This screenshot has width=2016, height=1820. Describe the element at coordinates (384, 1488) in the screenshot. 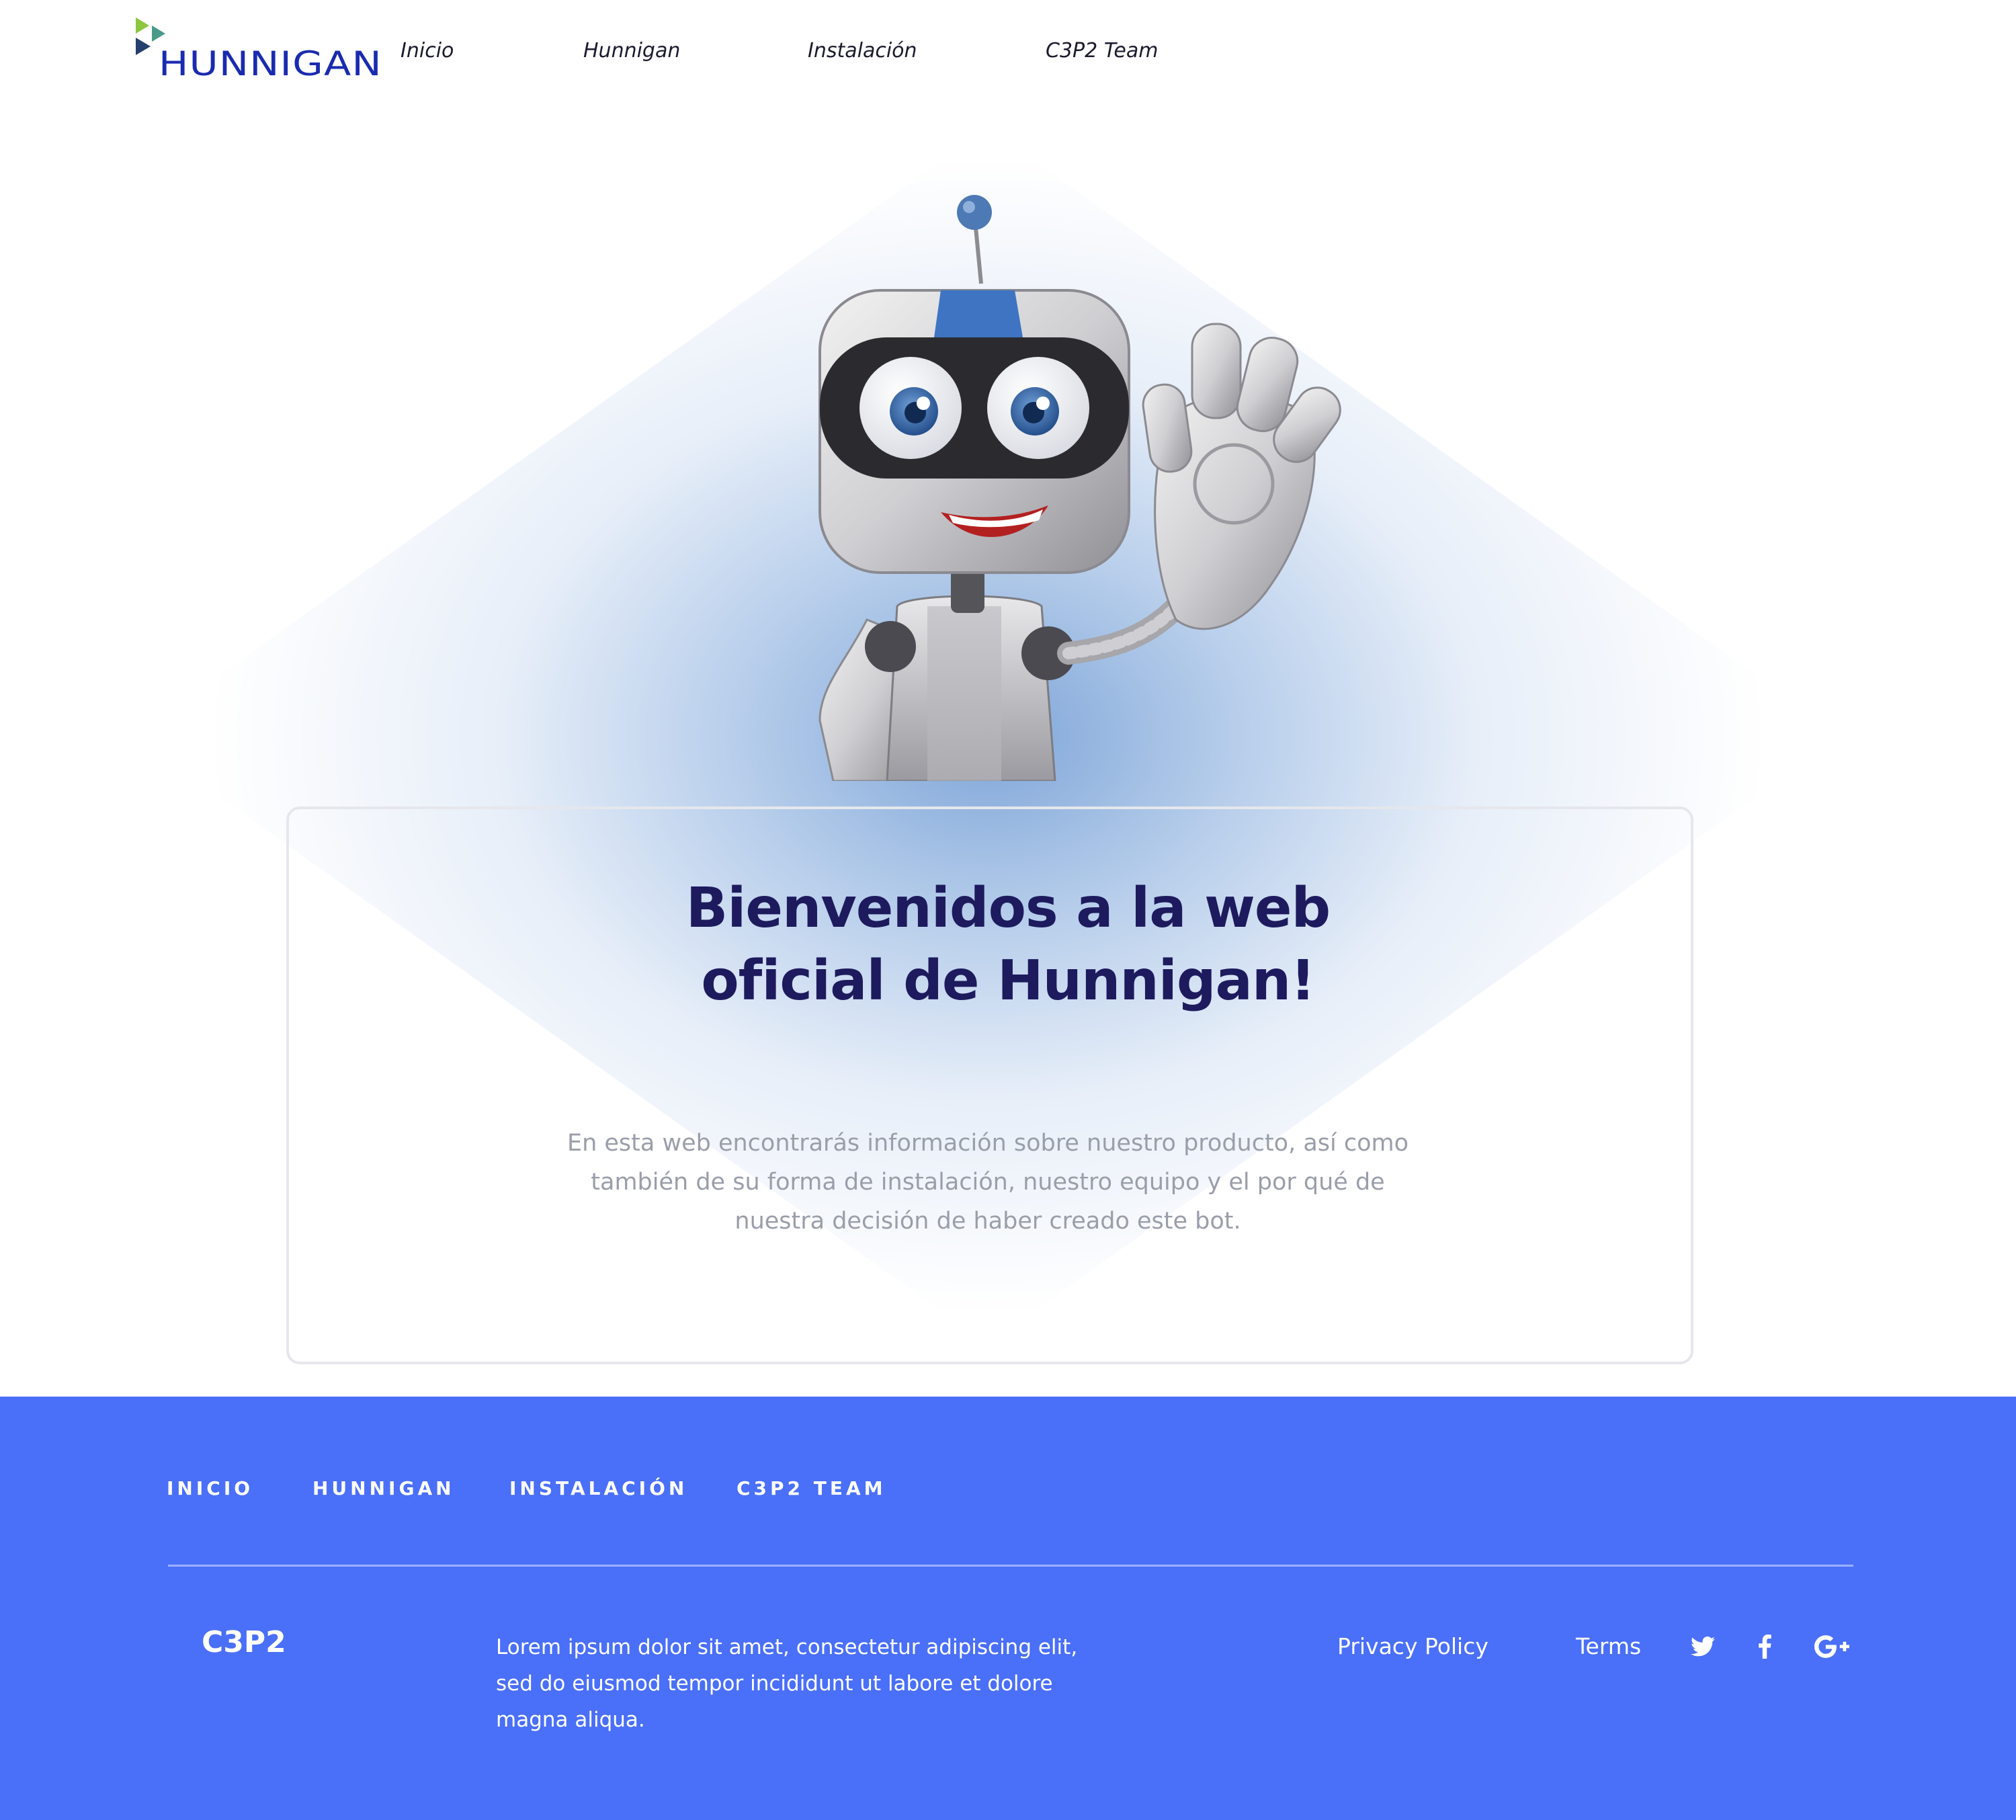

I see `footer-nav-hunnigan: HUNNIGAN` at that location.